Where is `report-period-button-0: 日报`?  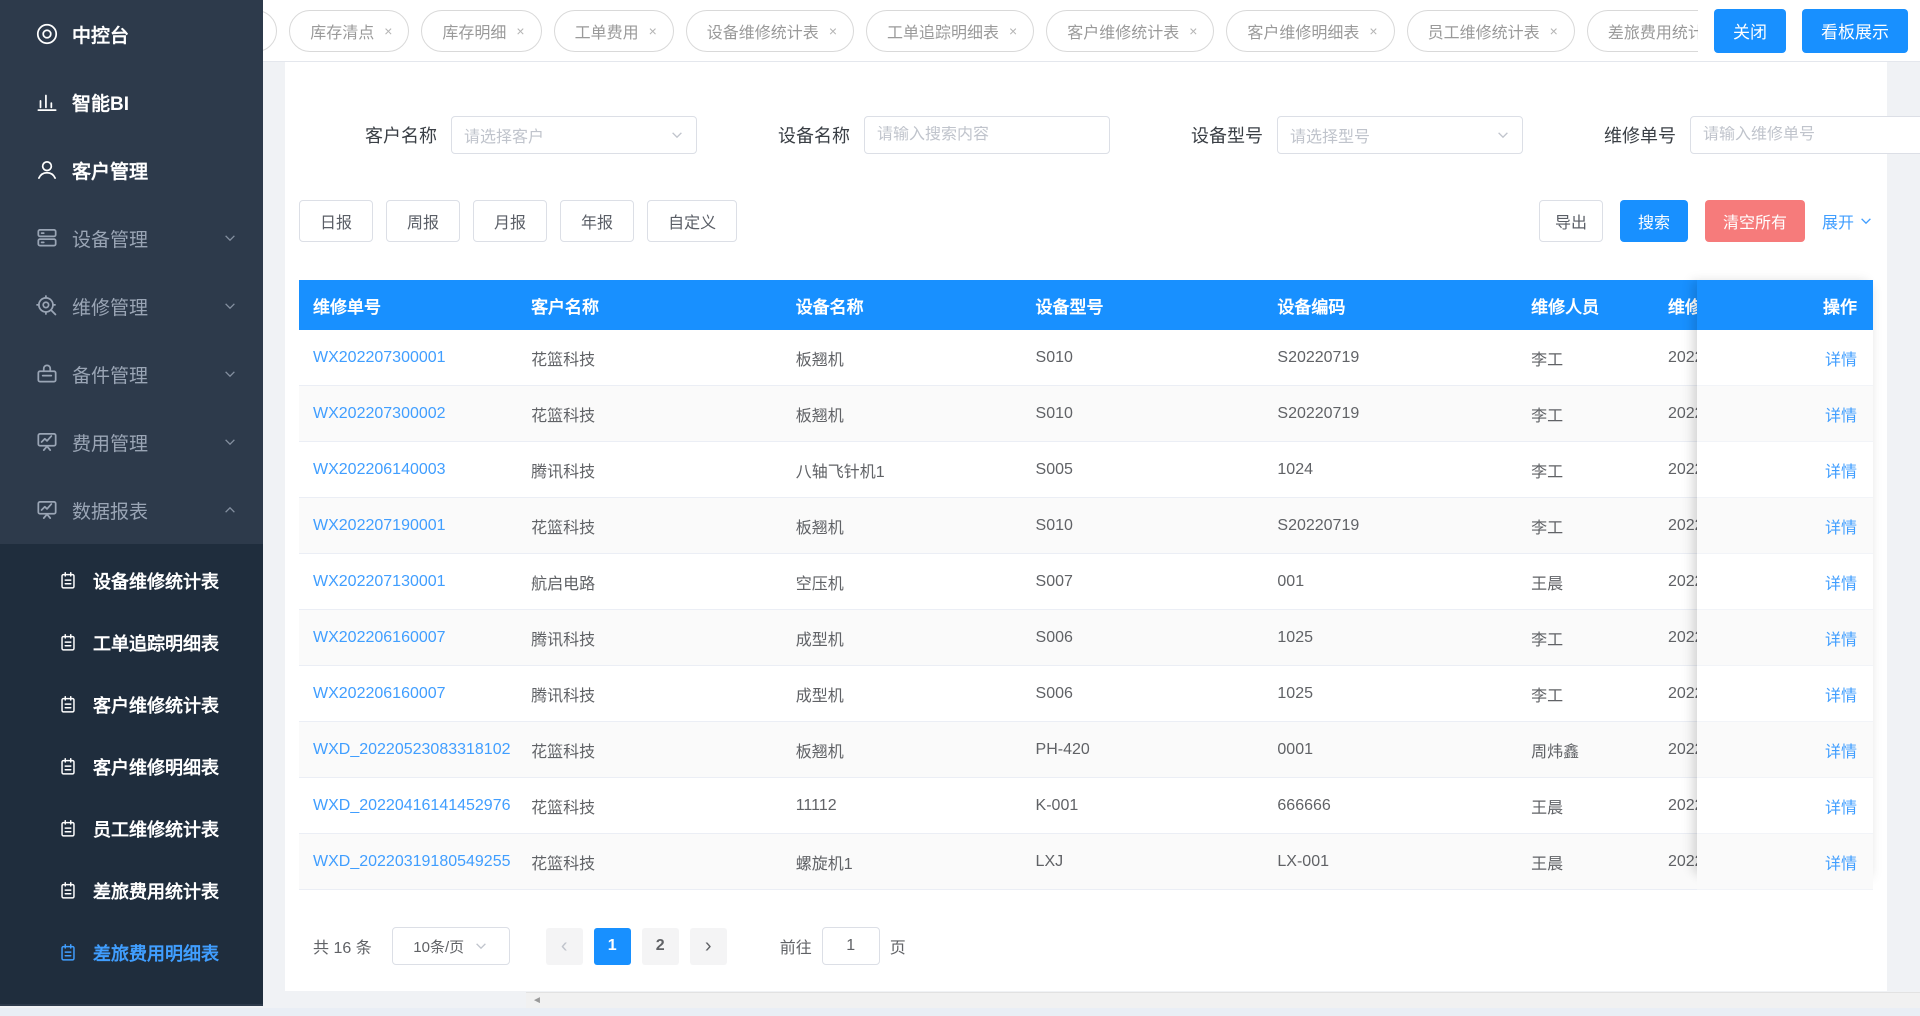 report-period-button-0: 日报 is located at coordinates (336, 221).